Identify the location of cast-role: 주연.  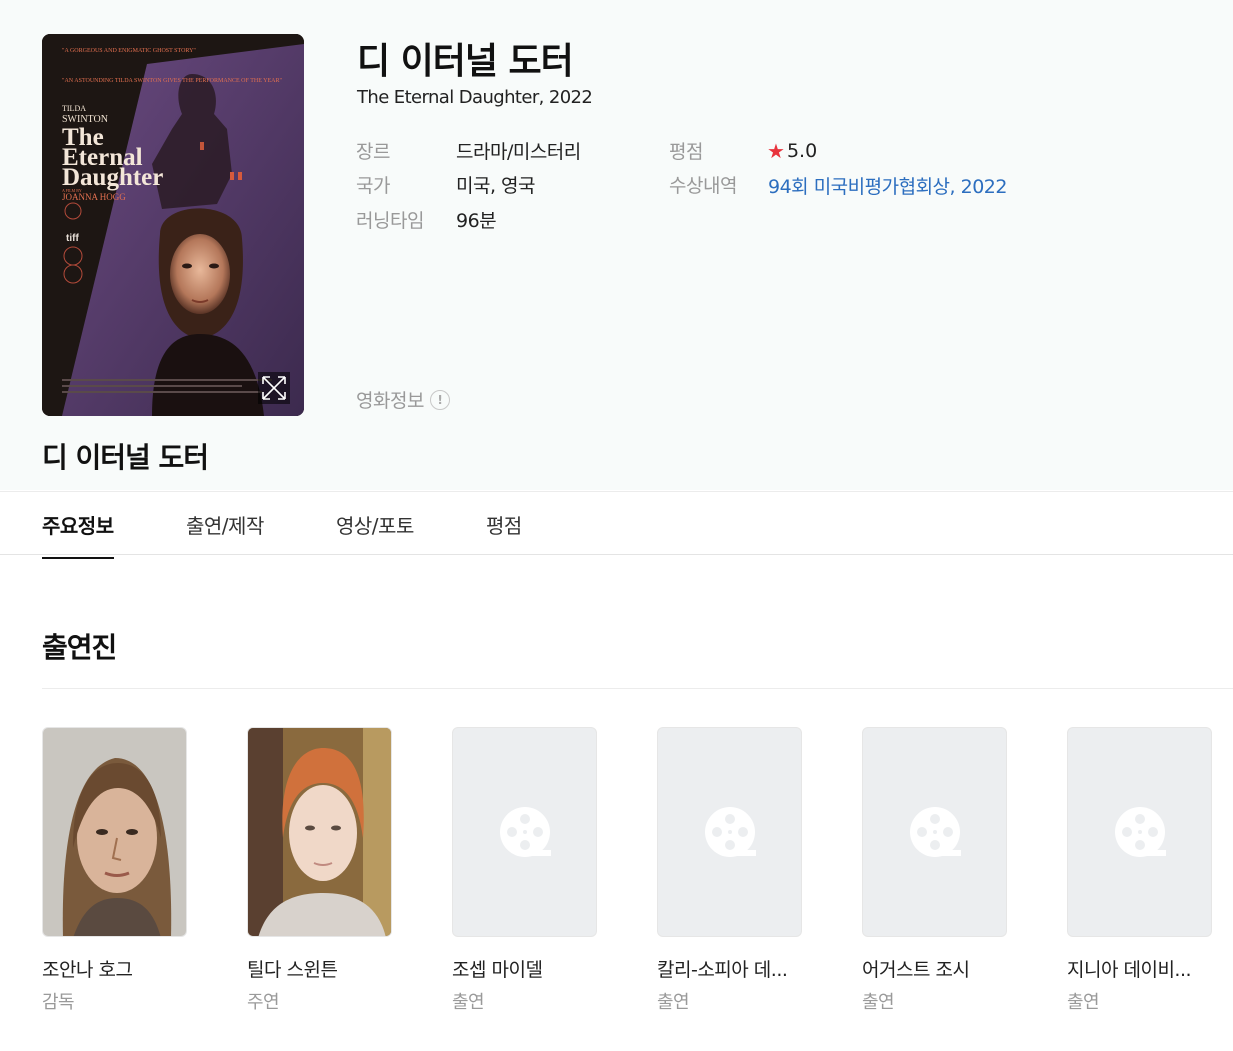
(263, 1002).